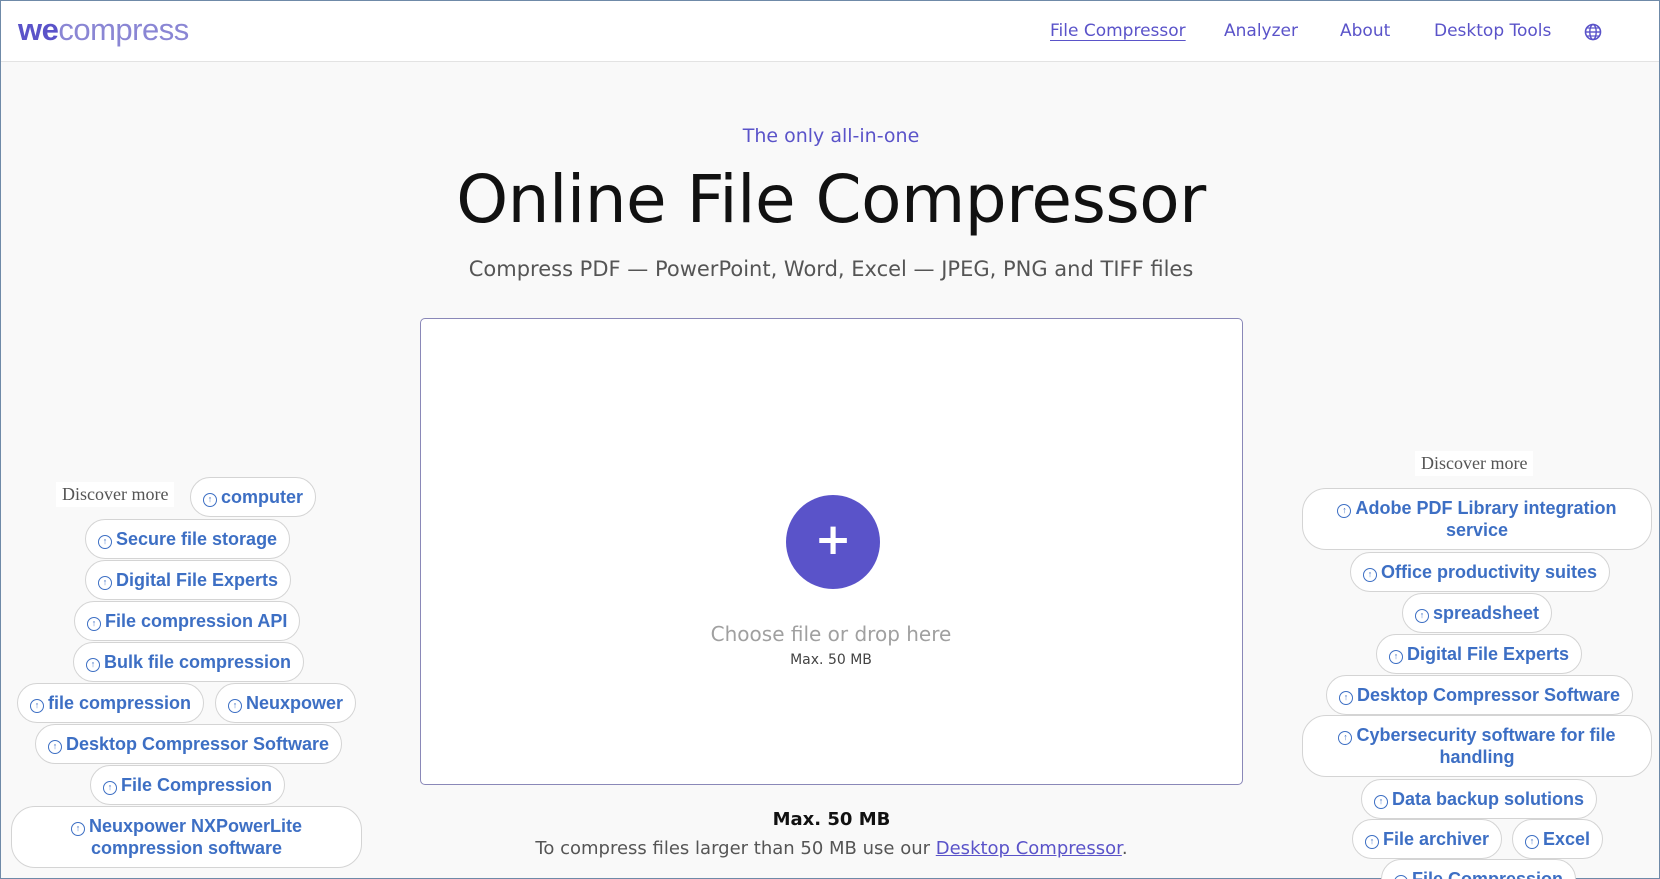 This screenshot has height=879, width=1660. What do you see at coordinates (831, 660) in the screenshot?
I see `max-size-hint: Max. 50 MB` at bounding box center [831, 660].